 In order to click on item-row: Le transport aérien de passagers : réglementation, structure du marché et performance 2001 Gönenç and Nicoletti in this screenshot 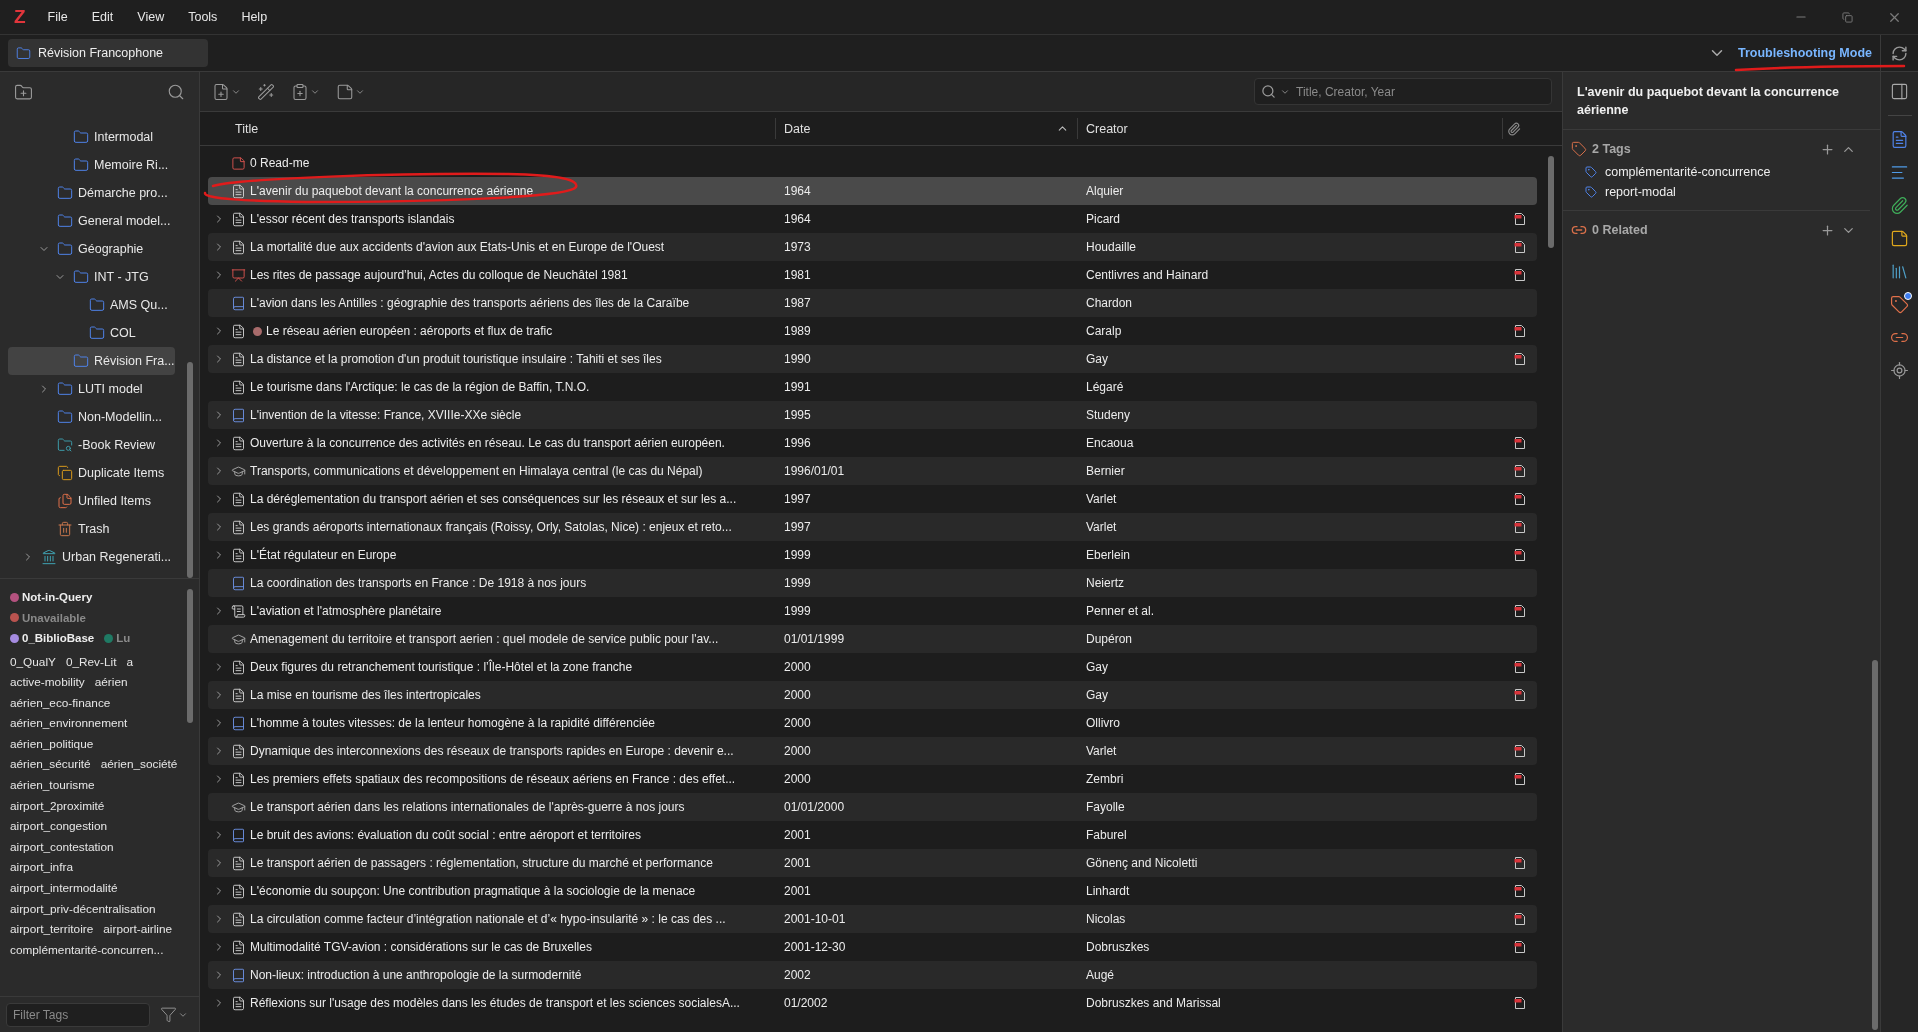, I will do `click(872, 863)`.